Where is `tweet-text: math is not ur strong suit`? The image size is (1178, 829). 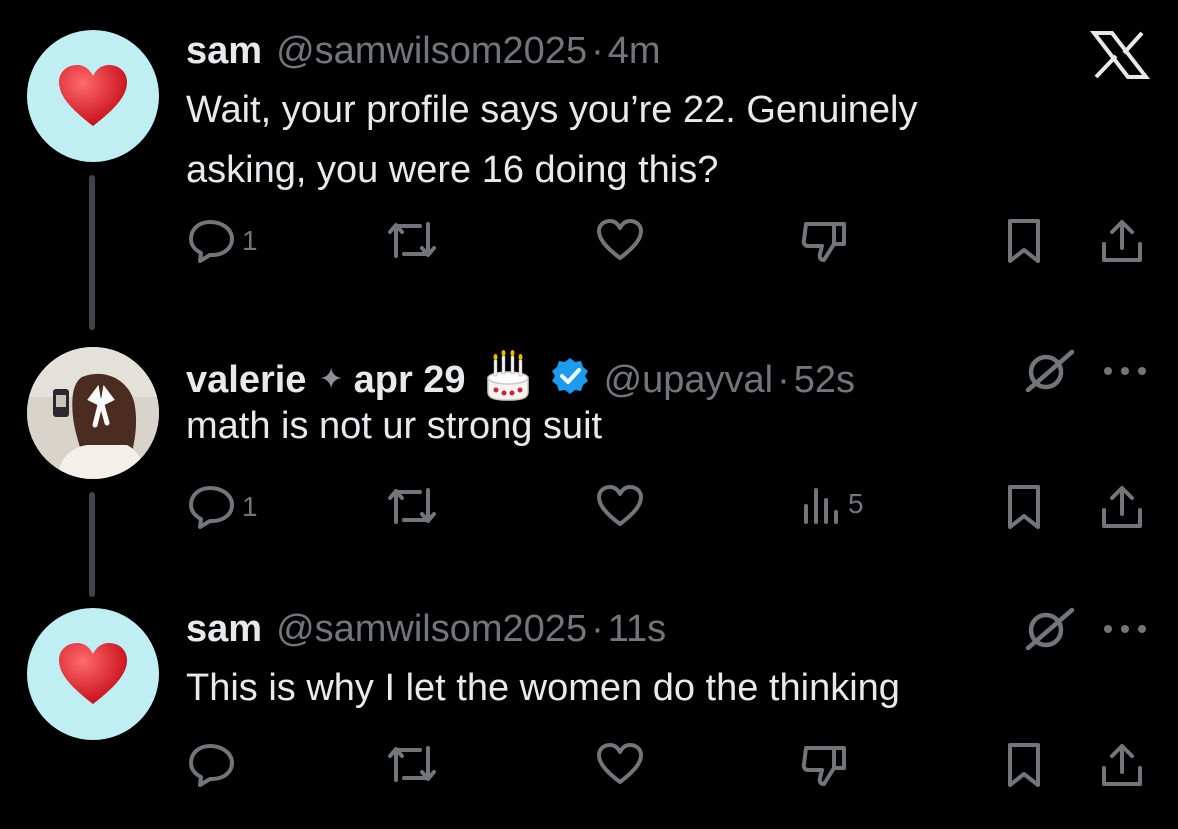 tweet-text: math is not ur strong suit is located at coordinates (394, 426).